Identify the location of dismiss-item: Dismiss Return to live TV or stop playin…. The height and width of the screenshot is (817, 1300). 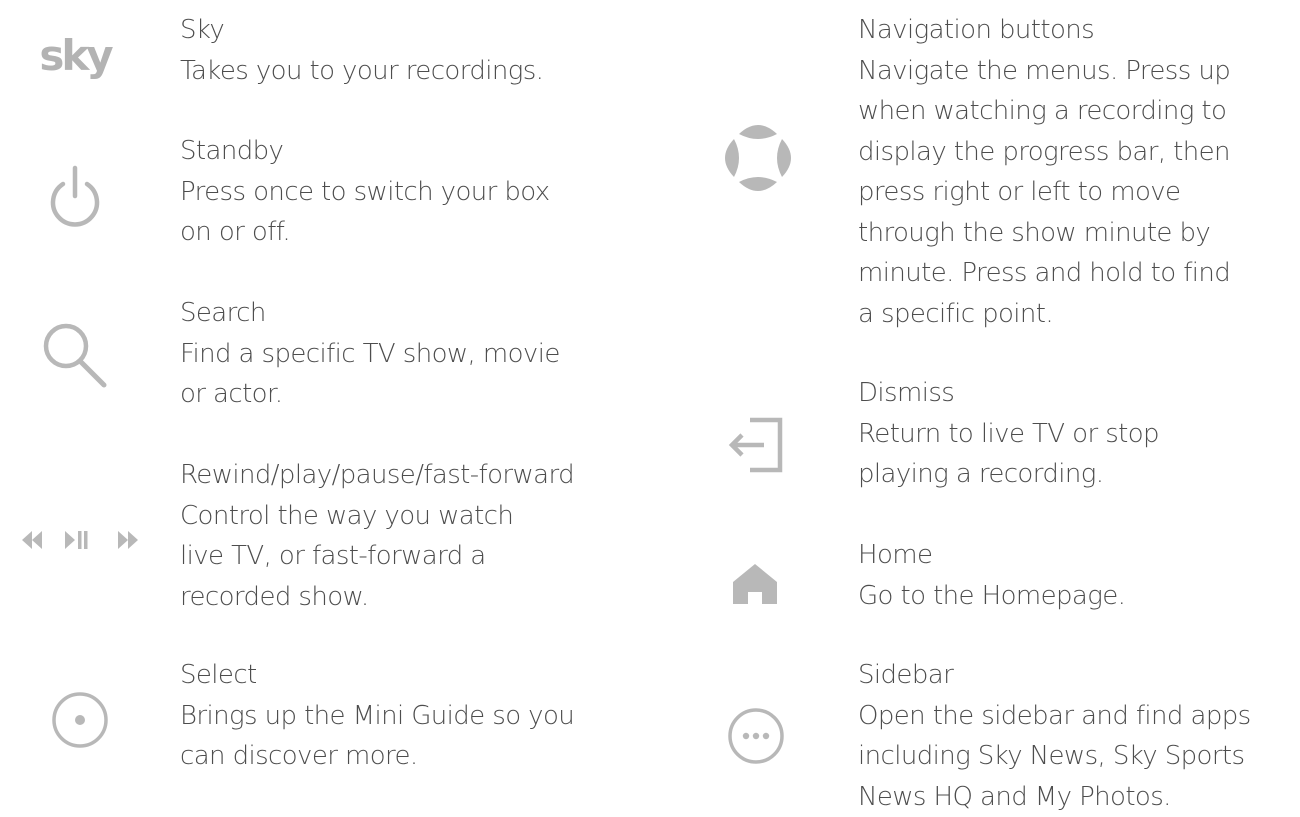
(1008, 434).